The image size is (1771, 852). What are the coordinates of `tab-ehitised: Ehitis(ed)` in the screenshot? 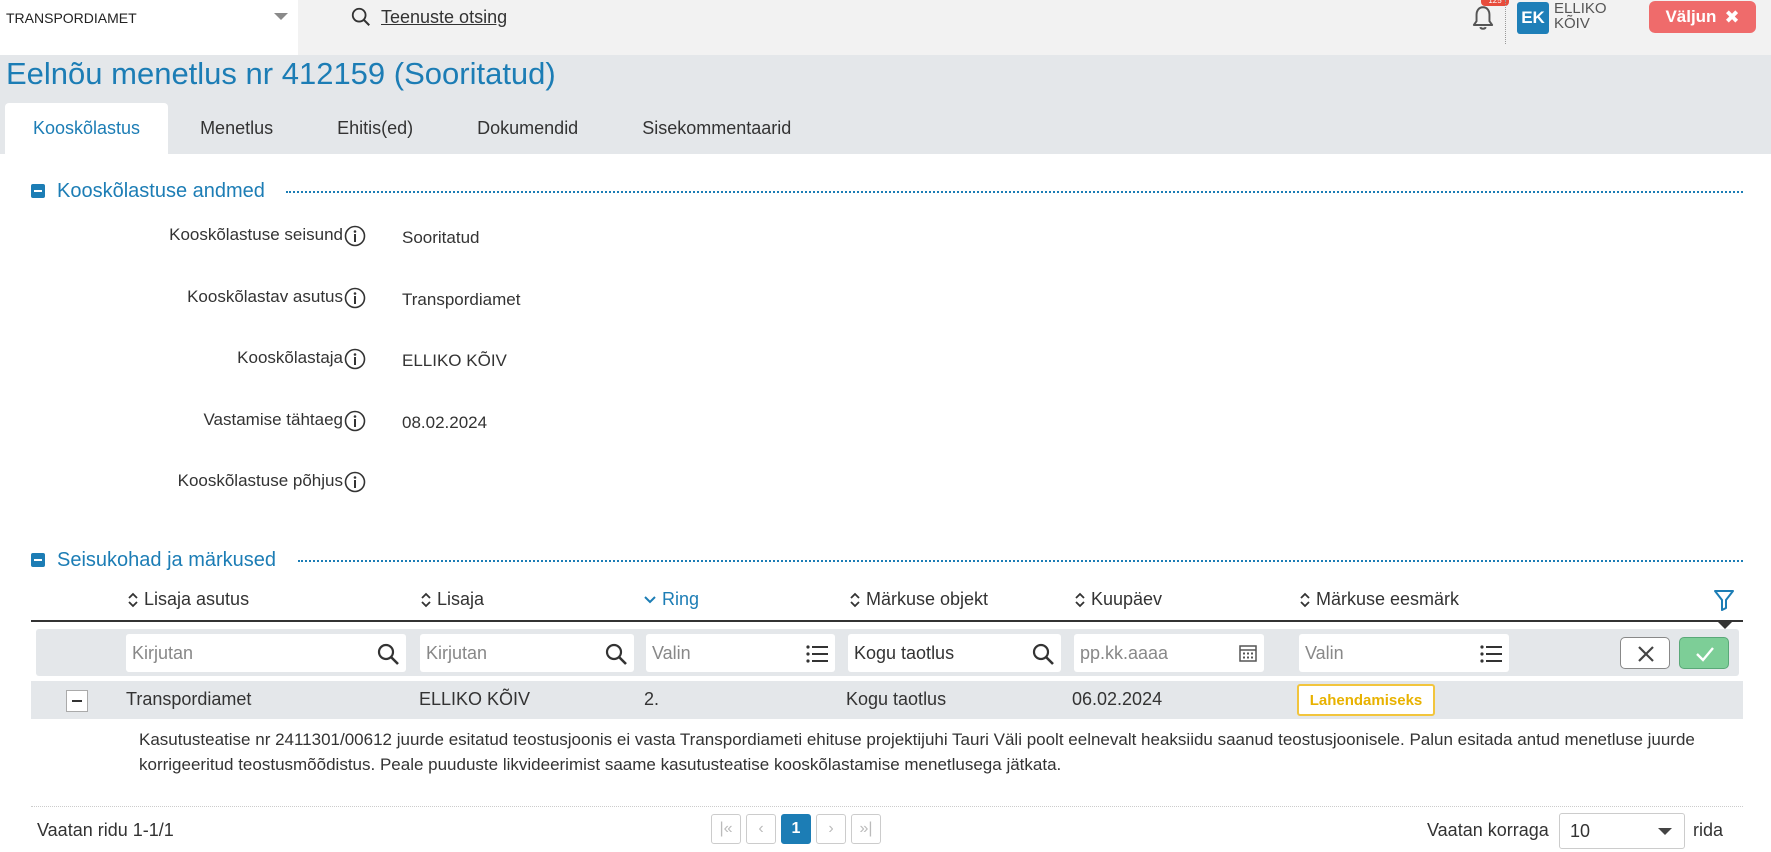 It's located at (375, 128).